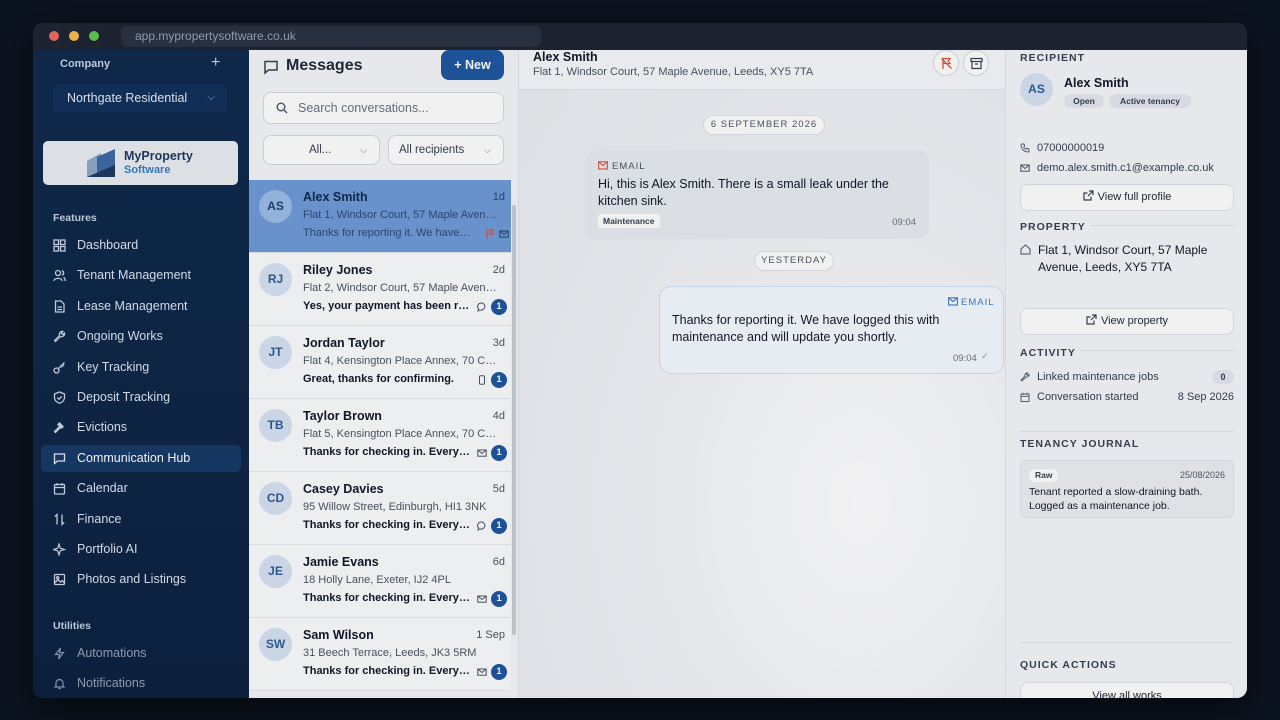  What do you see at coordinates (472, 65) in the screenshot?
I see `new-message-button: + New` at bounding box center [472, 65].